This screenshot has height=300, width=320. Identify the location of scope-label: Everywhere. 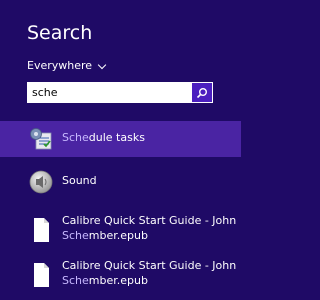
(60, 65).